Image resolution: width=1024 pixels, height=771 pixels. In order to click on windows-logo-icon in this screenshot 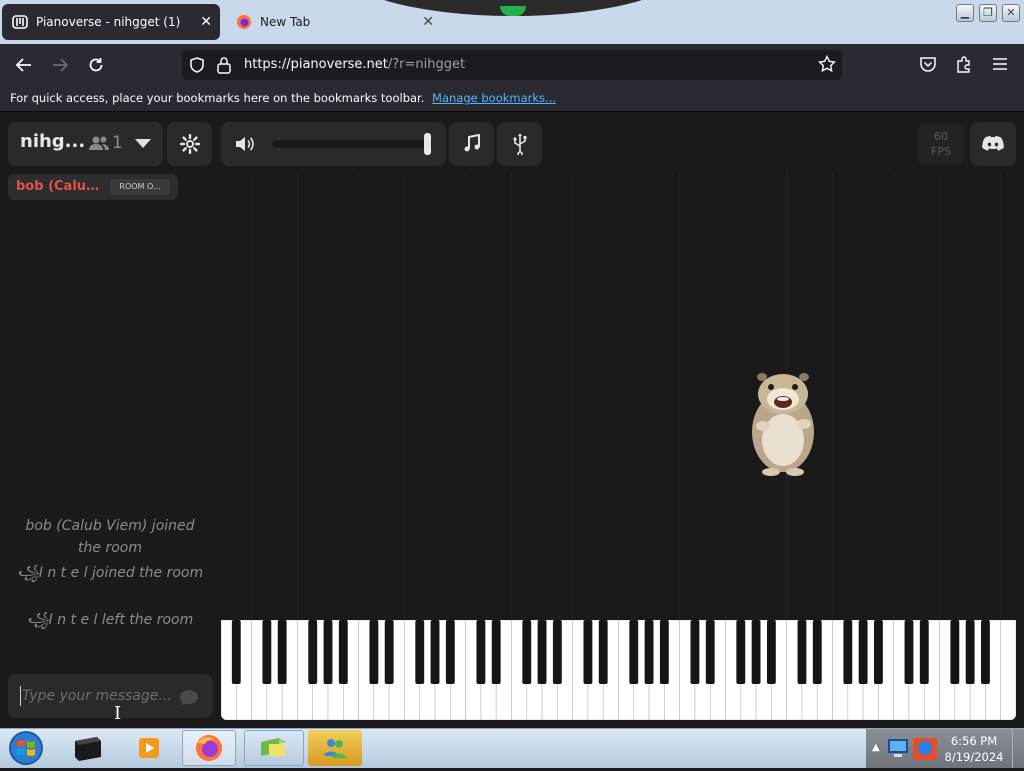, I will do `click(26, 748)`.